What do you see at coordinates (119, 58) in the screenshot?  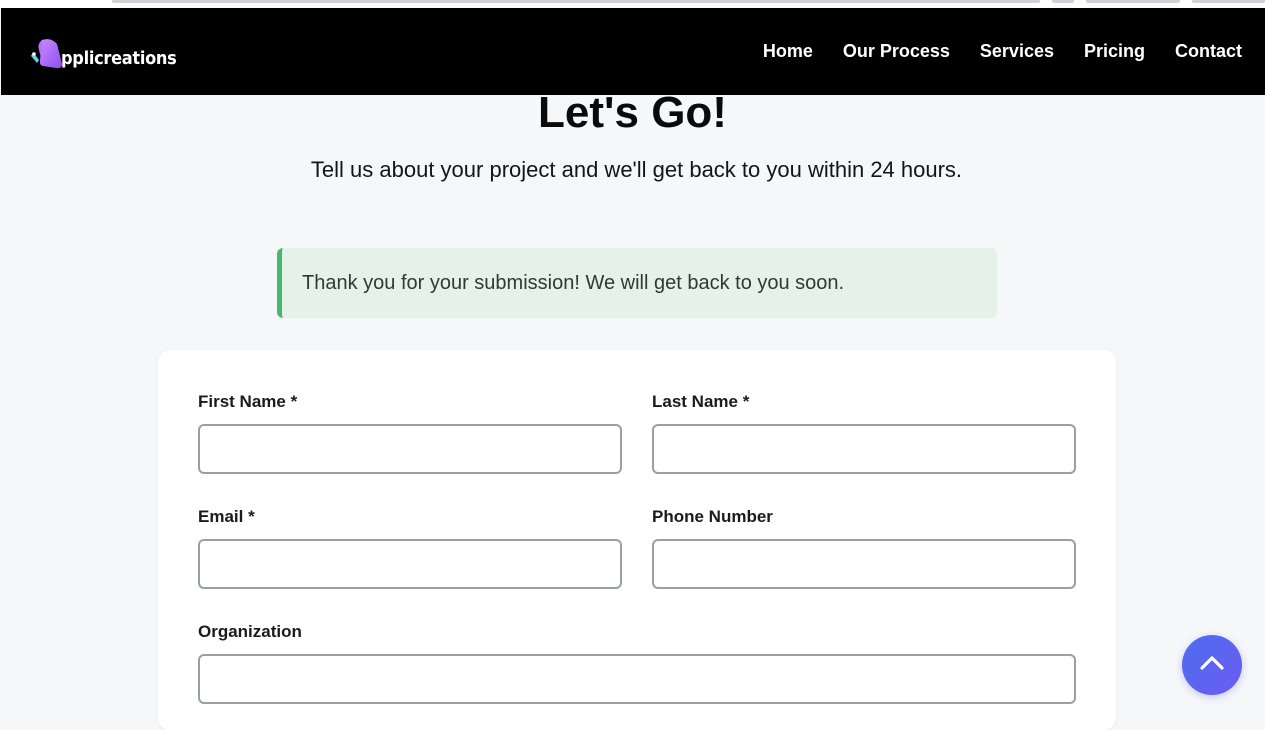 I see `brand-name: pplicreations` at bounding box center [119, 58].